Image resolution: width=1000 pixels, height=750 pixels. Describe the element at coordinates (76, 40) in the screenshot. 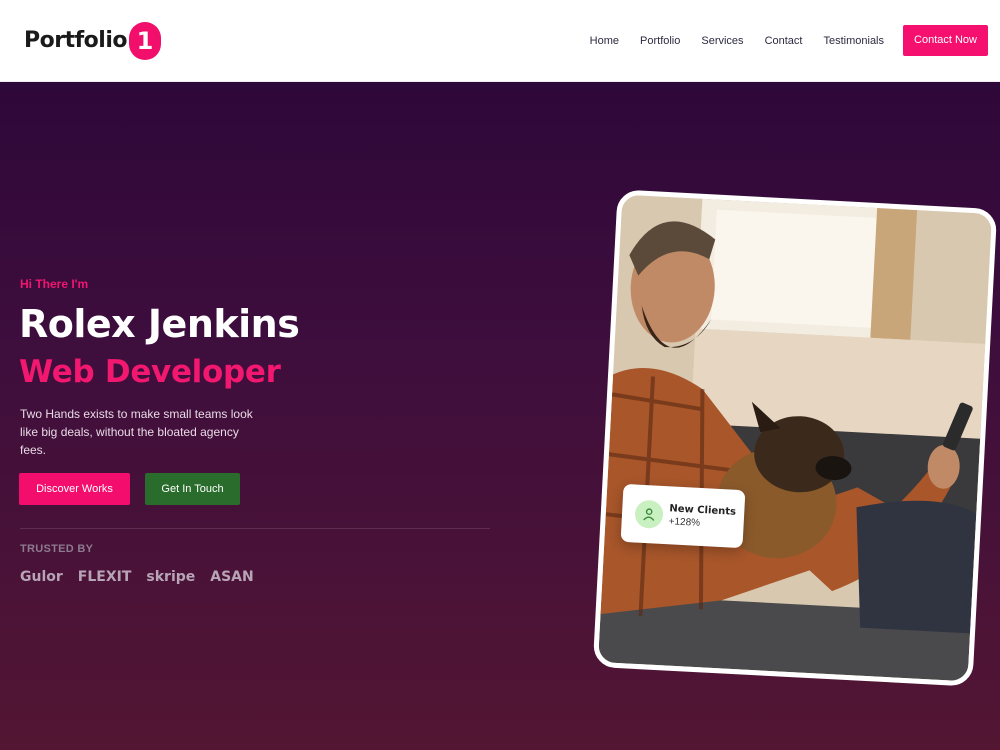

I see `logo-text: Portfolio` at that location.